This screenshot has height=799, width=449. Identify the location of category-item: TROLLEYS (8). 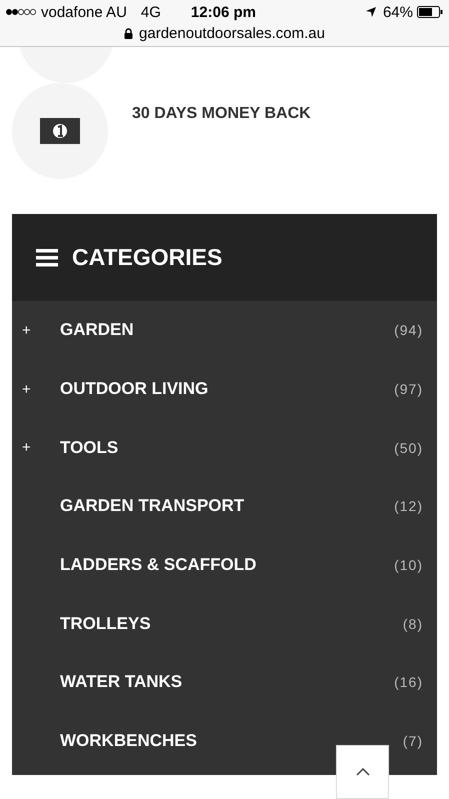
(224, 624).